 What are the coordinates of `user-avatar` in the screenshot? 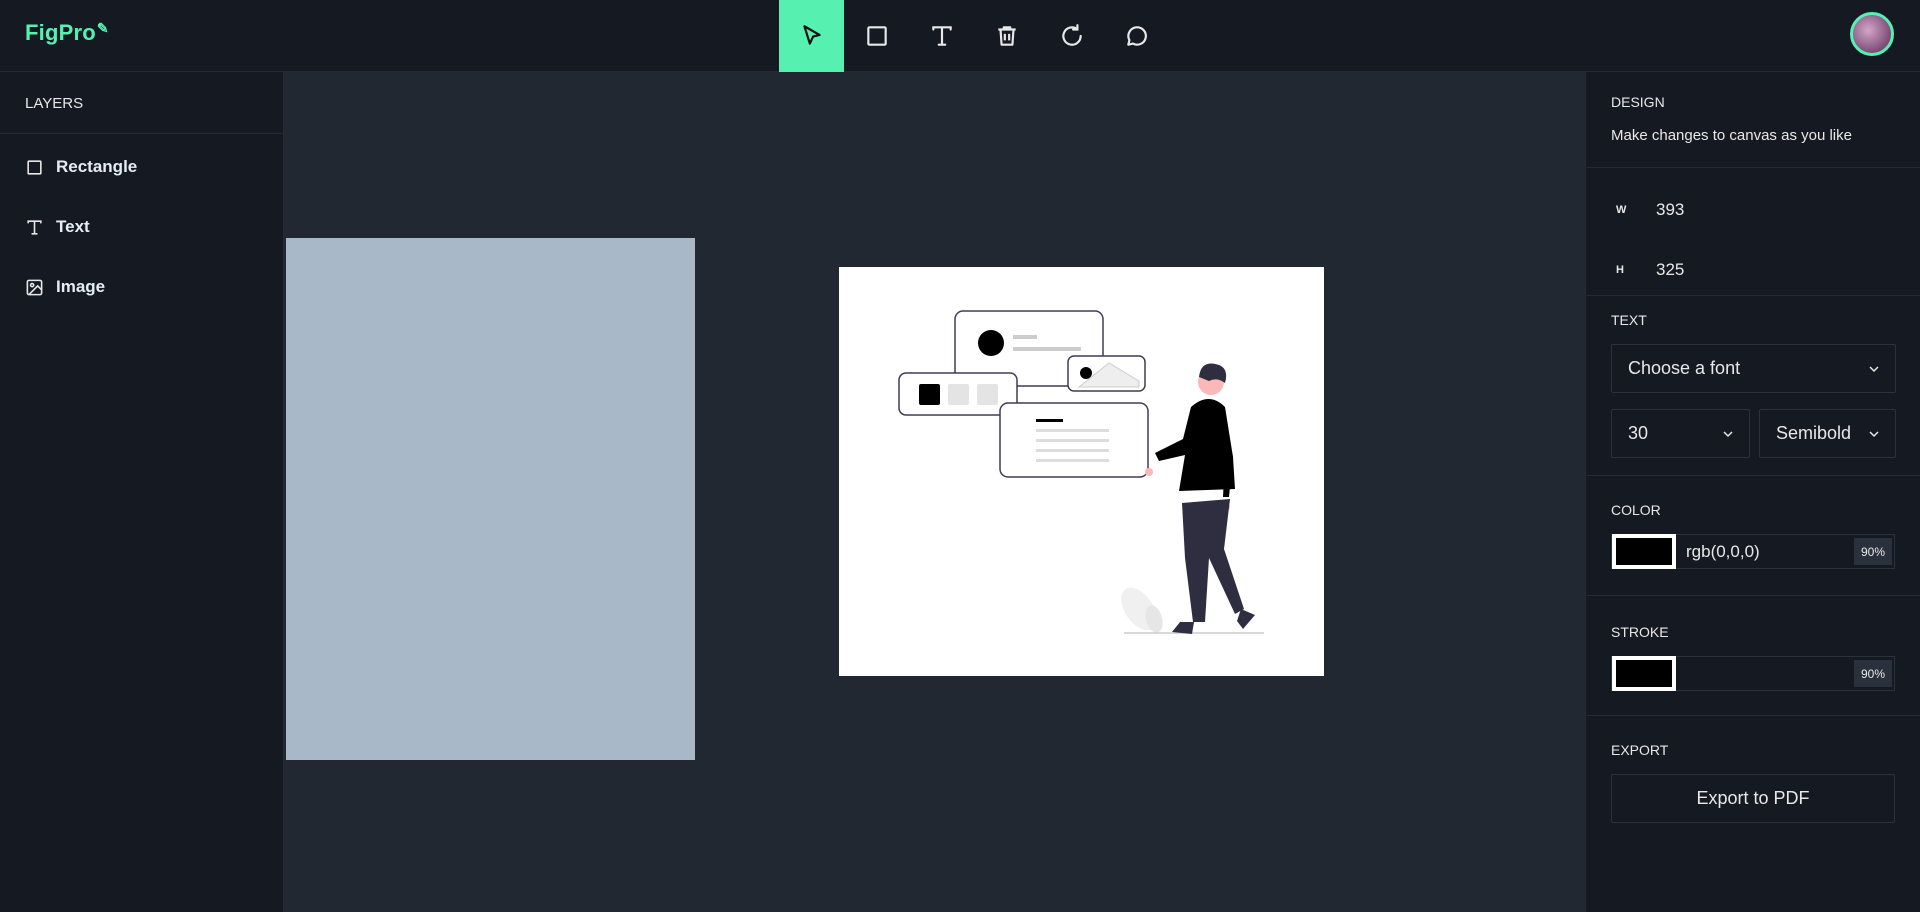 It's located at (1872, 34).